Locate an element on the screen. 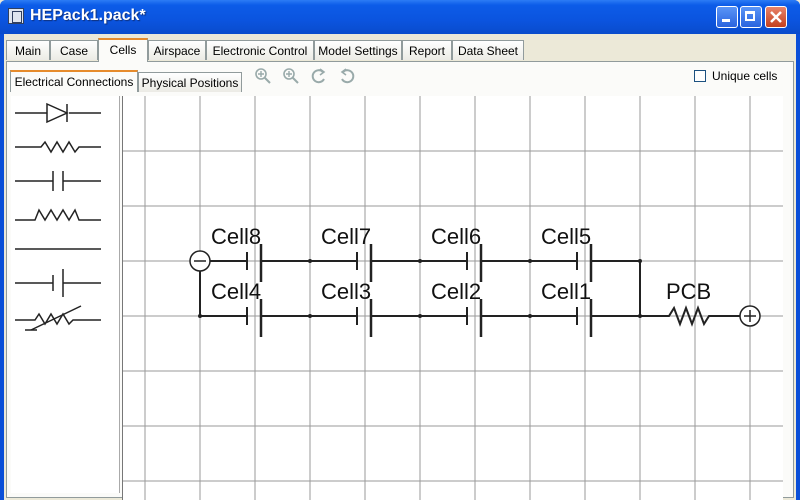 Image resolution: width=800 pixels, height=500 pixels. cell6-symbol is located at coordinates (474, 263).